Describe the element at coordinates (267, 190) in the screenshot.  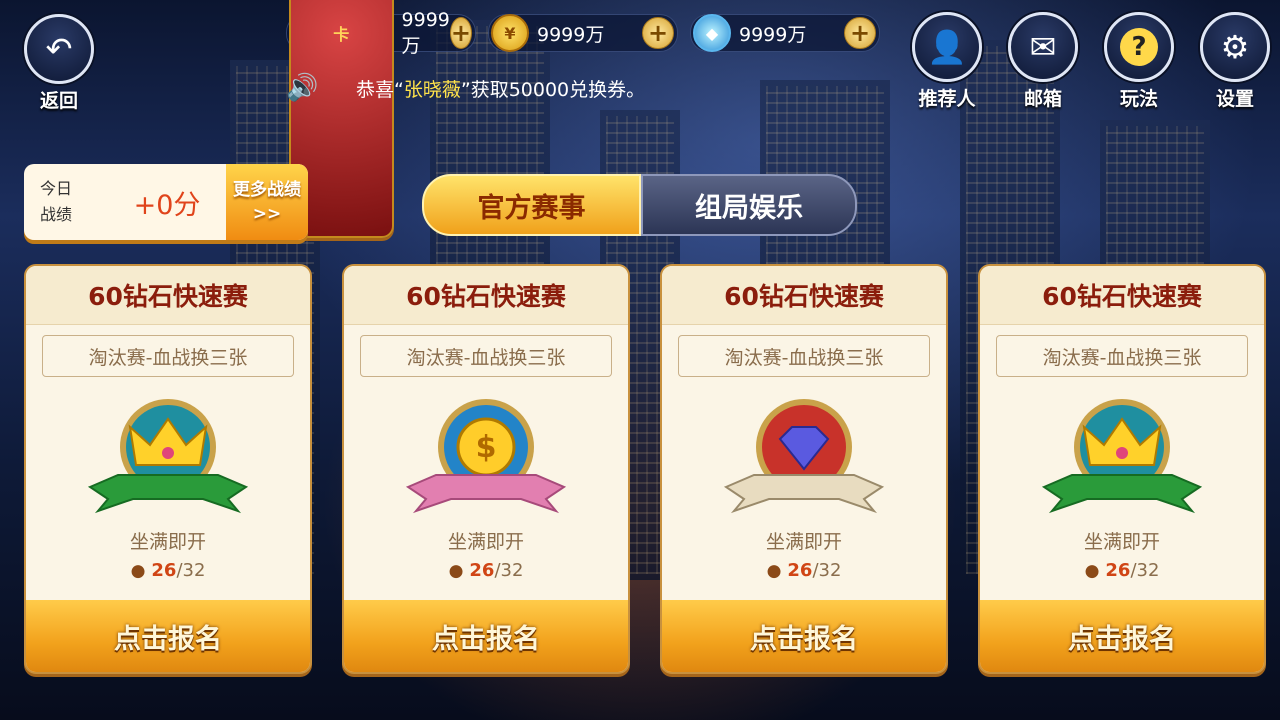
I see `more-records-label: 更多战绩` at that location.